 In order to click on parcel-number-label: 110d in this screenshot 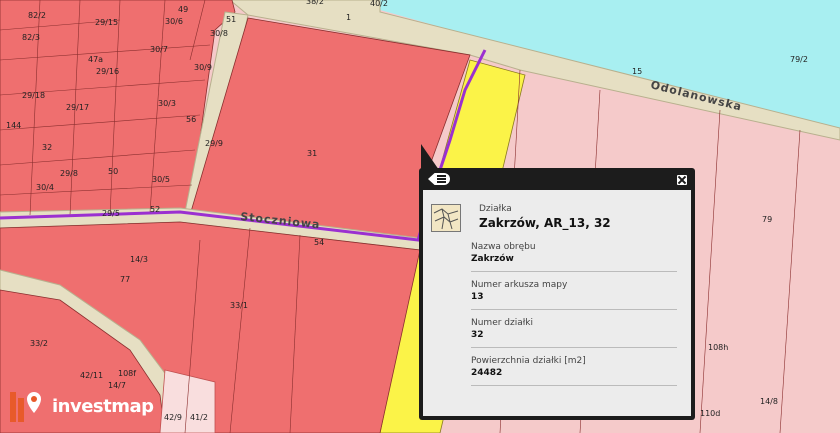, I will do `click(710, 413)`.